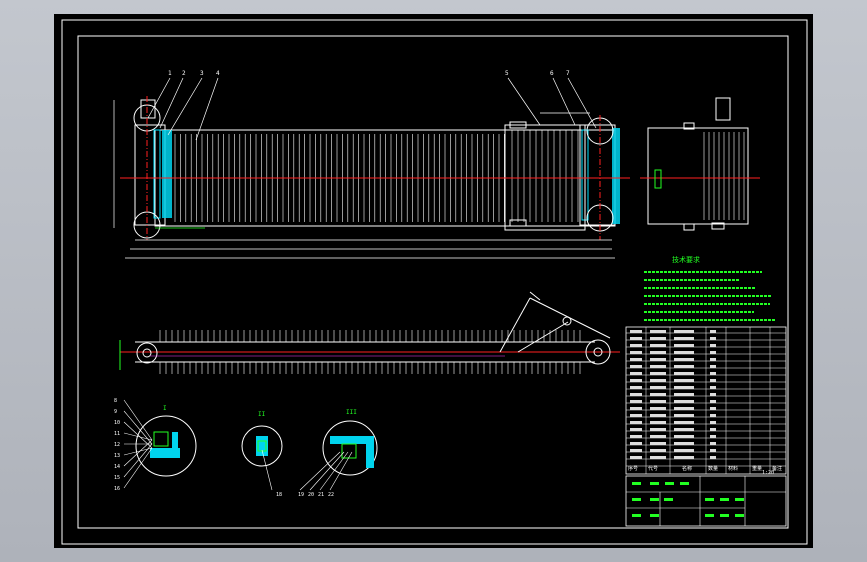 The height and width of the screenshot is (562, 867). Describe the element at coordinates (138, 460) in the screenshot. I see `detail-leader` at that location.